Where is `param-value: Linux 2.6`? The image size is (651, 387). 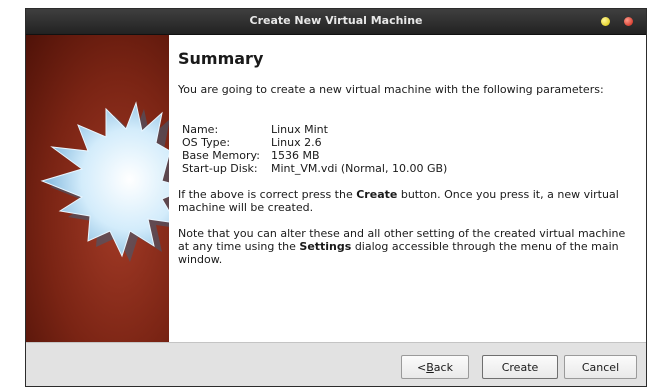
param-value: Linux 2.6 is located at coordinates (296, 142).